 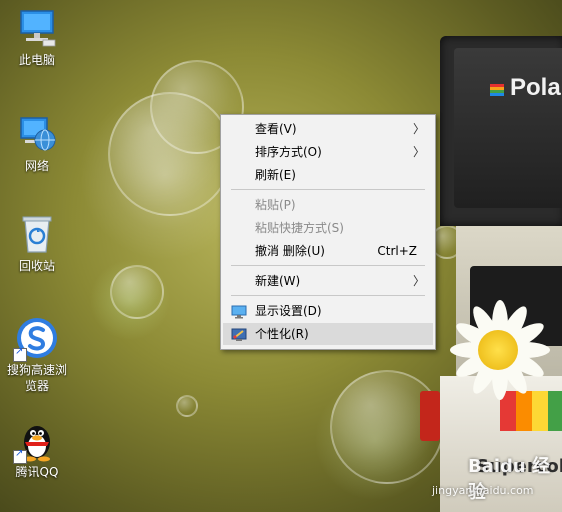 I want to click on menu-item-undo-delete: 撤消 删除(U) Ctrl+Z, so click(x=328, y=251).